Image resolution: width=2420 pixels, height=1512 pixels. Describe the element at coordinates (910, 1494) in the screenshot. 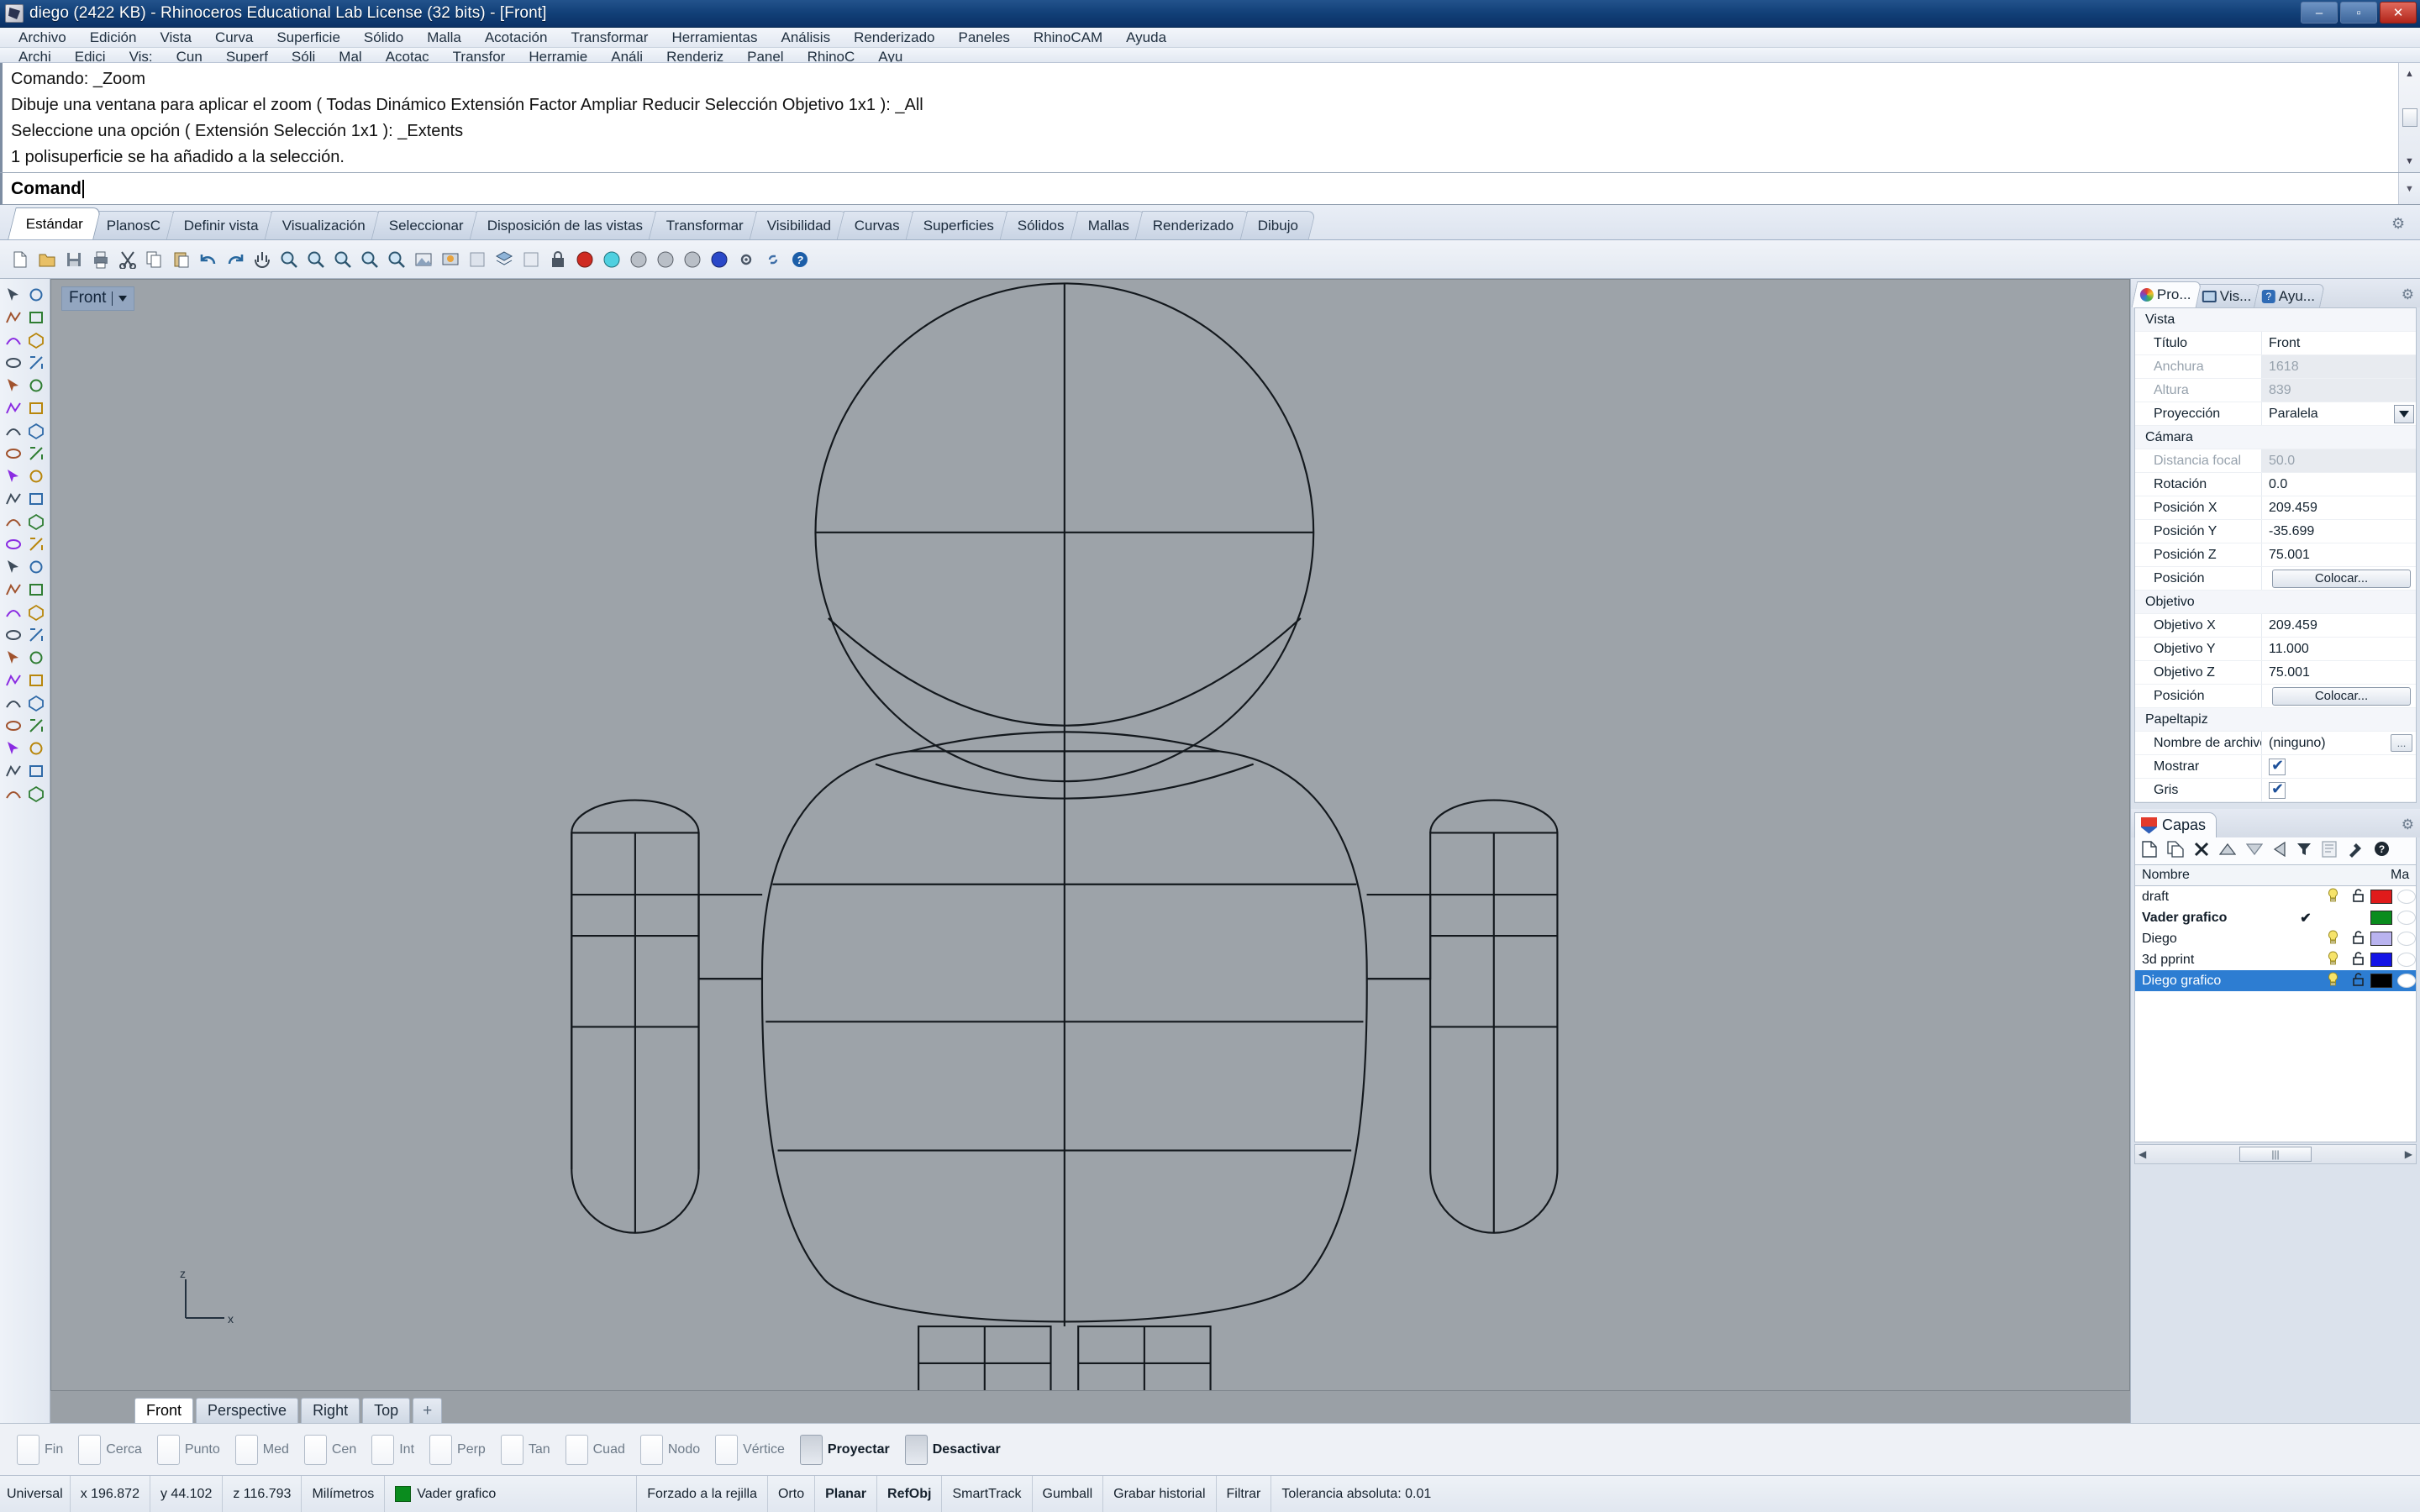

I see `status-toggle-refobj: RefObj` at that location.